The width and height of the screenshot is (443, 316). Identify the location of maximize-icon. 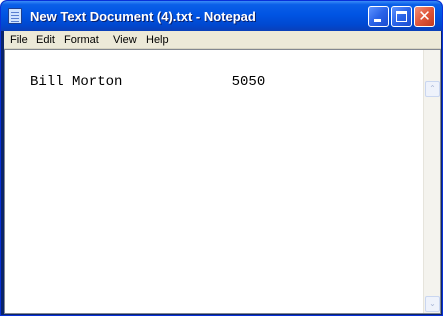
(401, 16).